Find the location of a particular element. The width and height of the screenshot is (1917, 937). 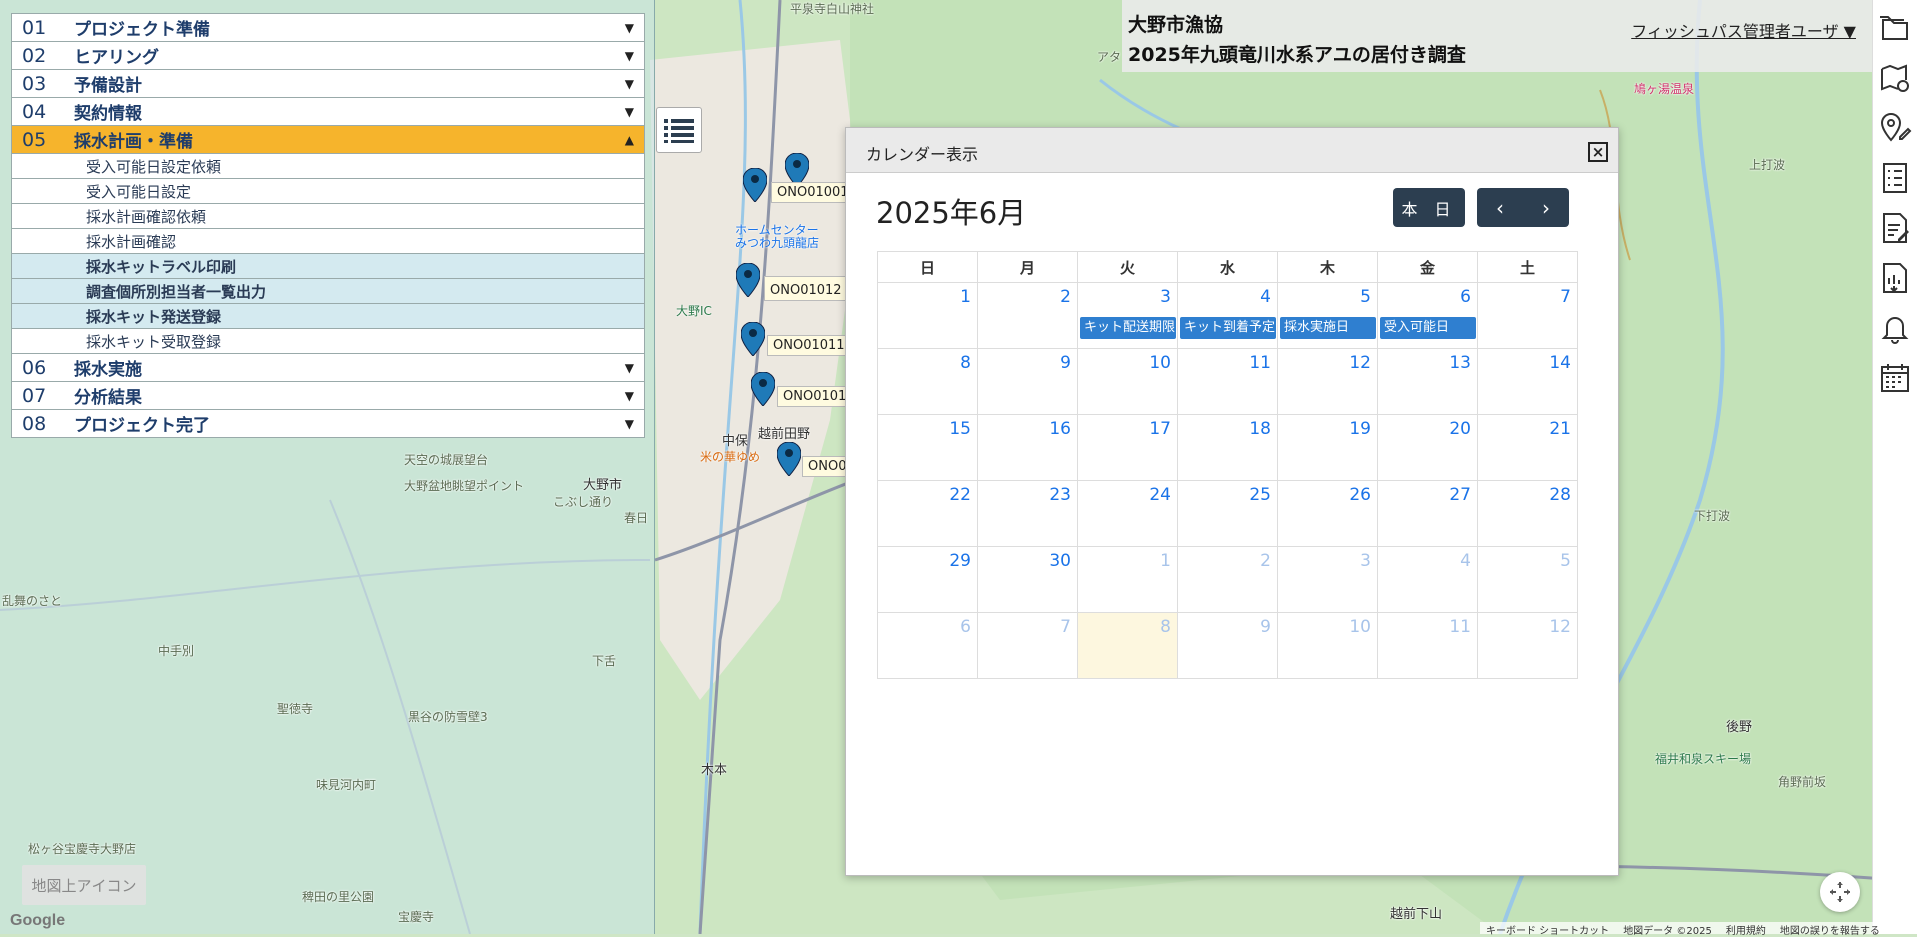

calendar-day: 13 is located at coordinates (1427, 381).